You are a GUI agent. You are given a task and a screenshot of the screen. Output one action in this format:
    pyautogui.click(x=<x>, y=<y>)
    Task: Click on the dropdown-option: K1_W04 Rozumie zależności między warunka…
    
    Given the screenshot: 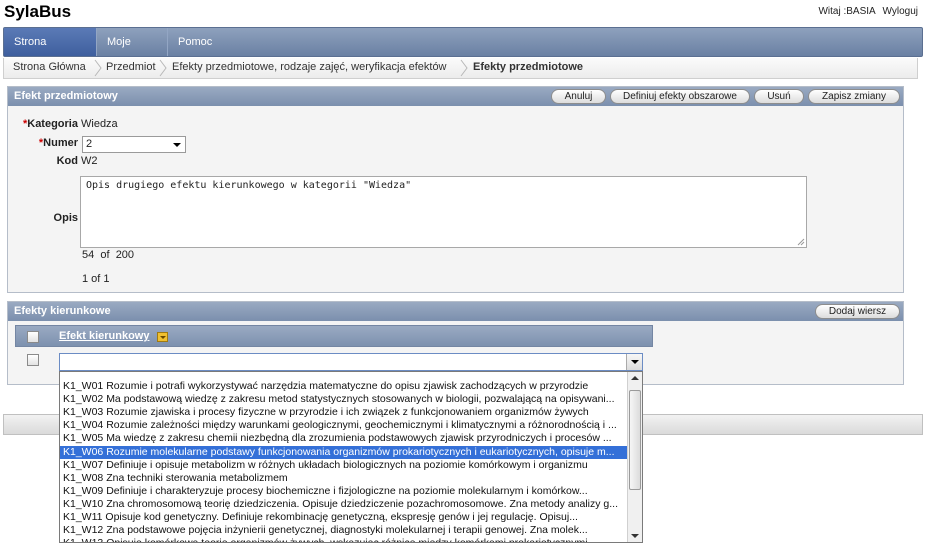 What is the action you would take?
    pyautogui.click(x=344, y=425)
    